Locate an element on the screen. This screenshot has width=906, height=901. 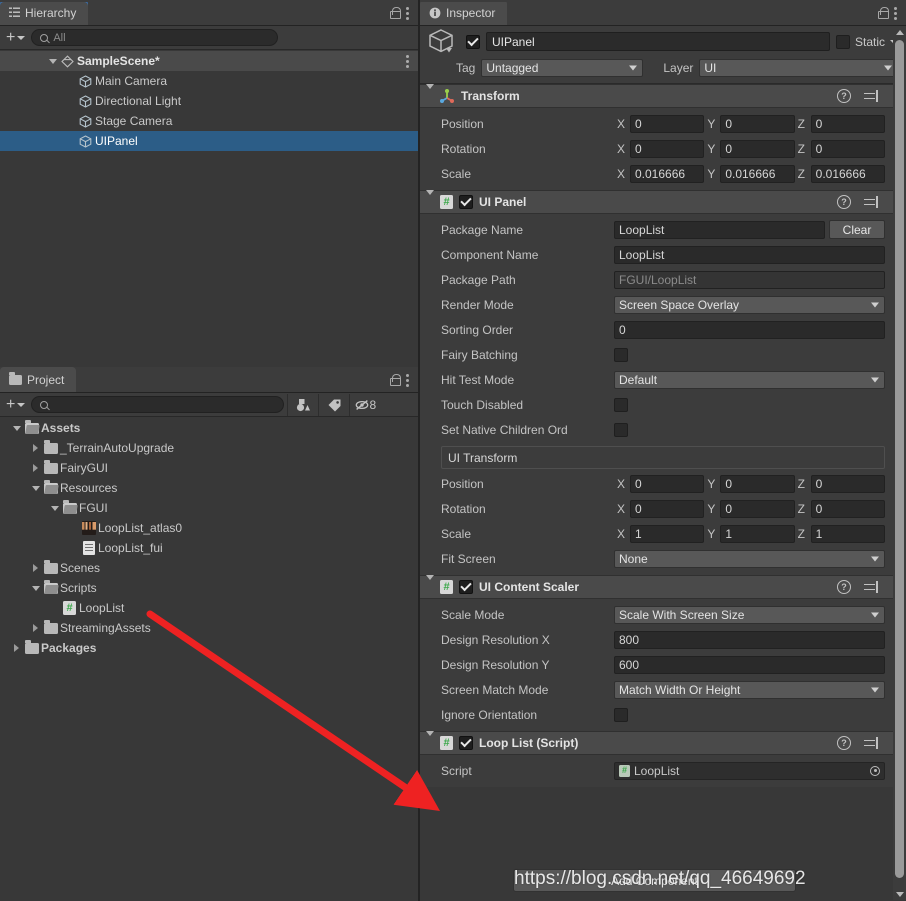
dropdown: Default is located at coordinates (749, 379).